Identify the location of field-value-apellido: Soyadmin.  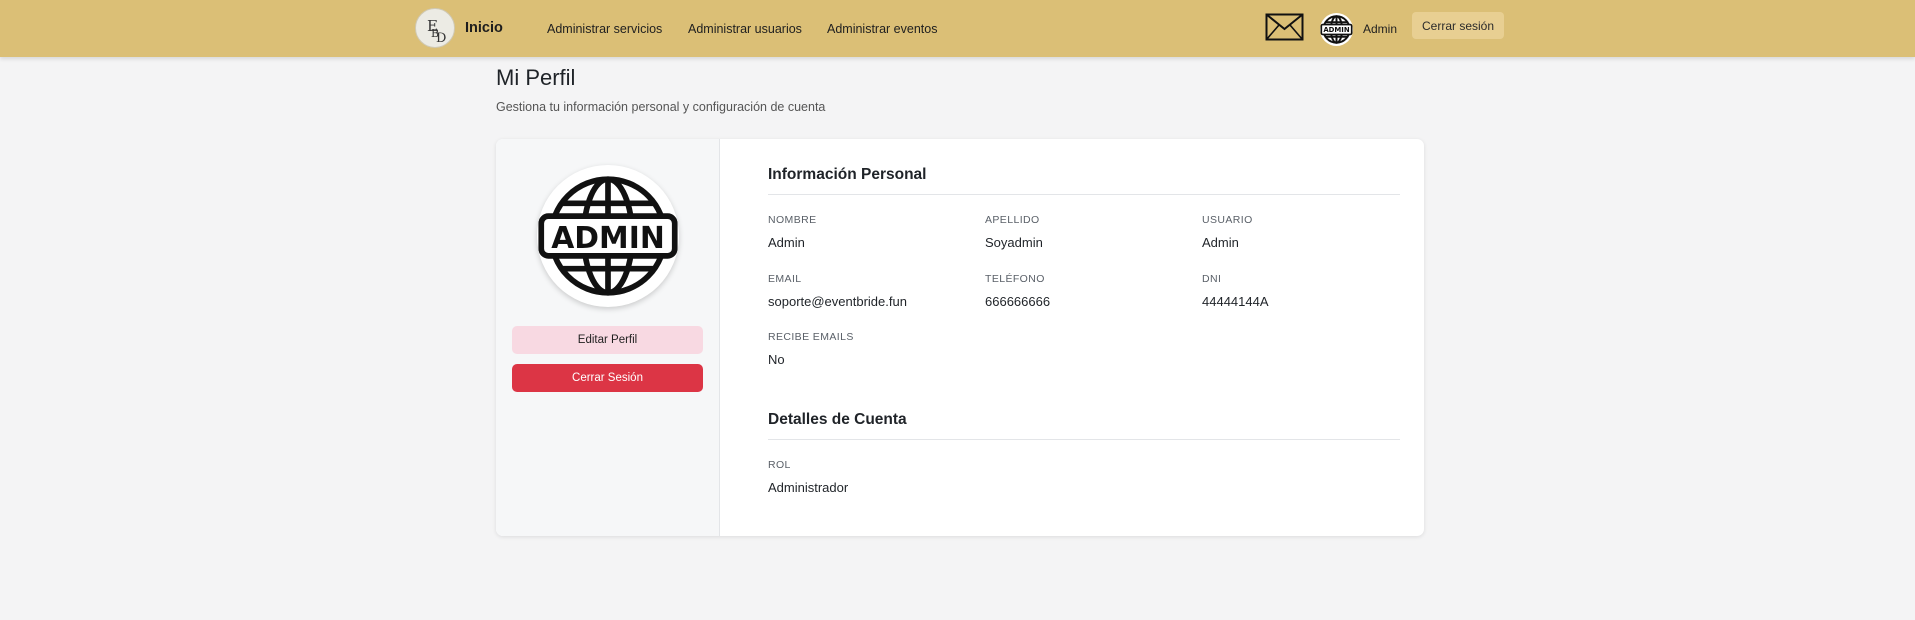
(1014, 242).